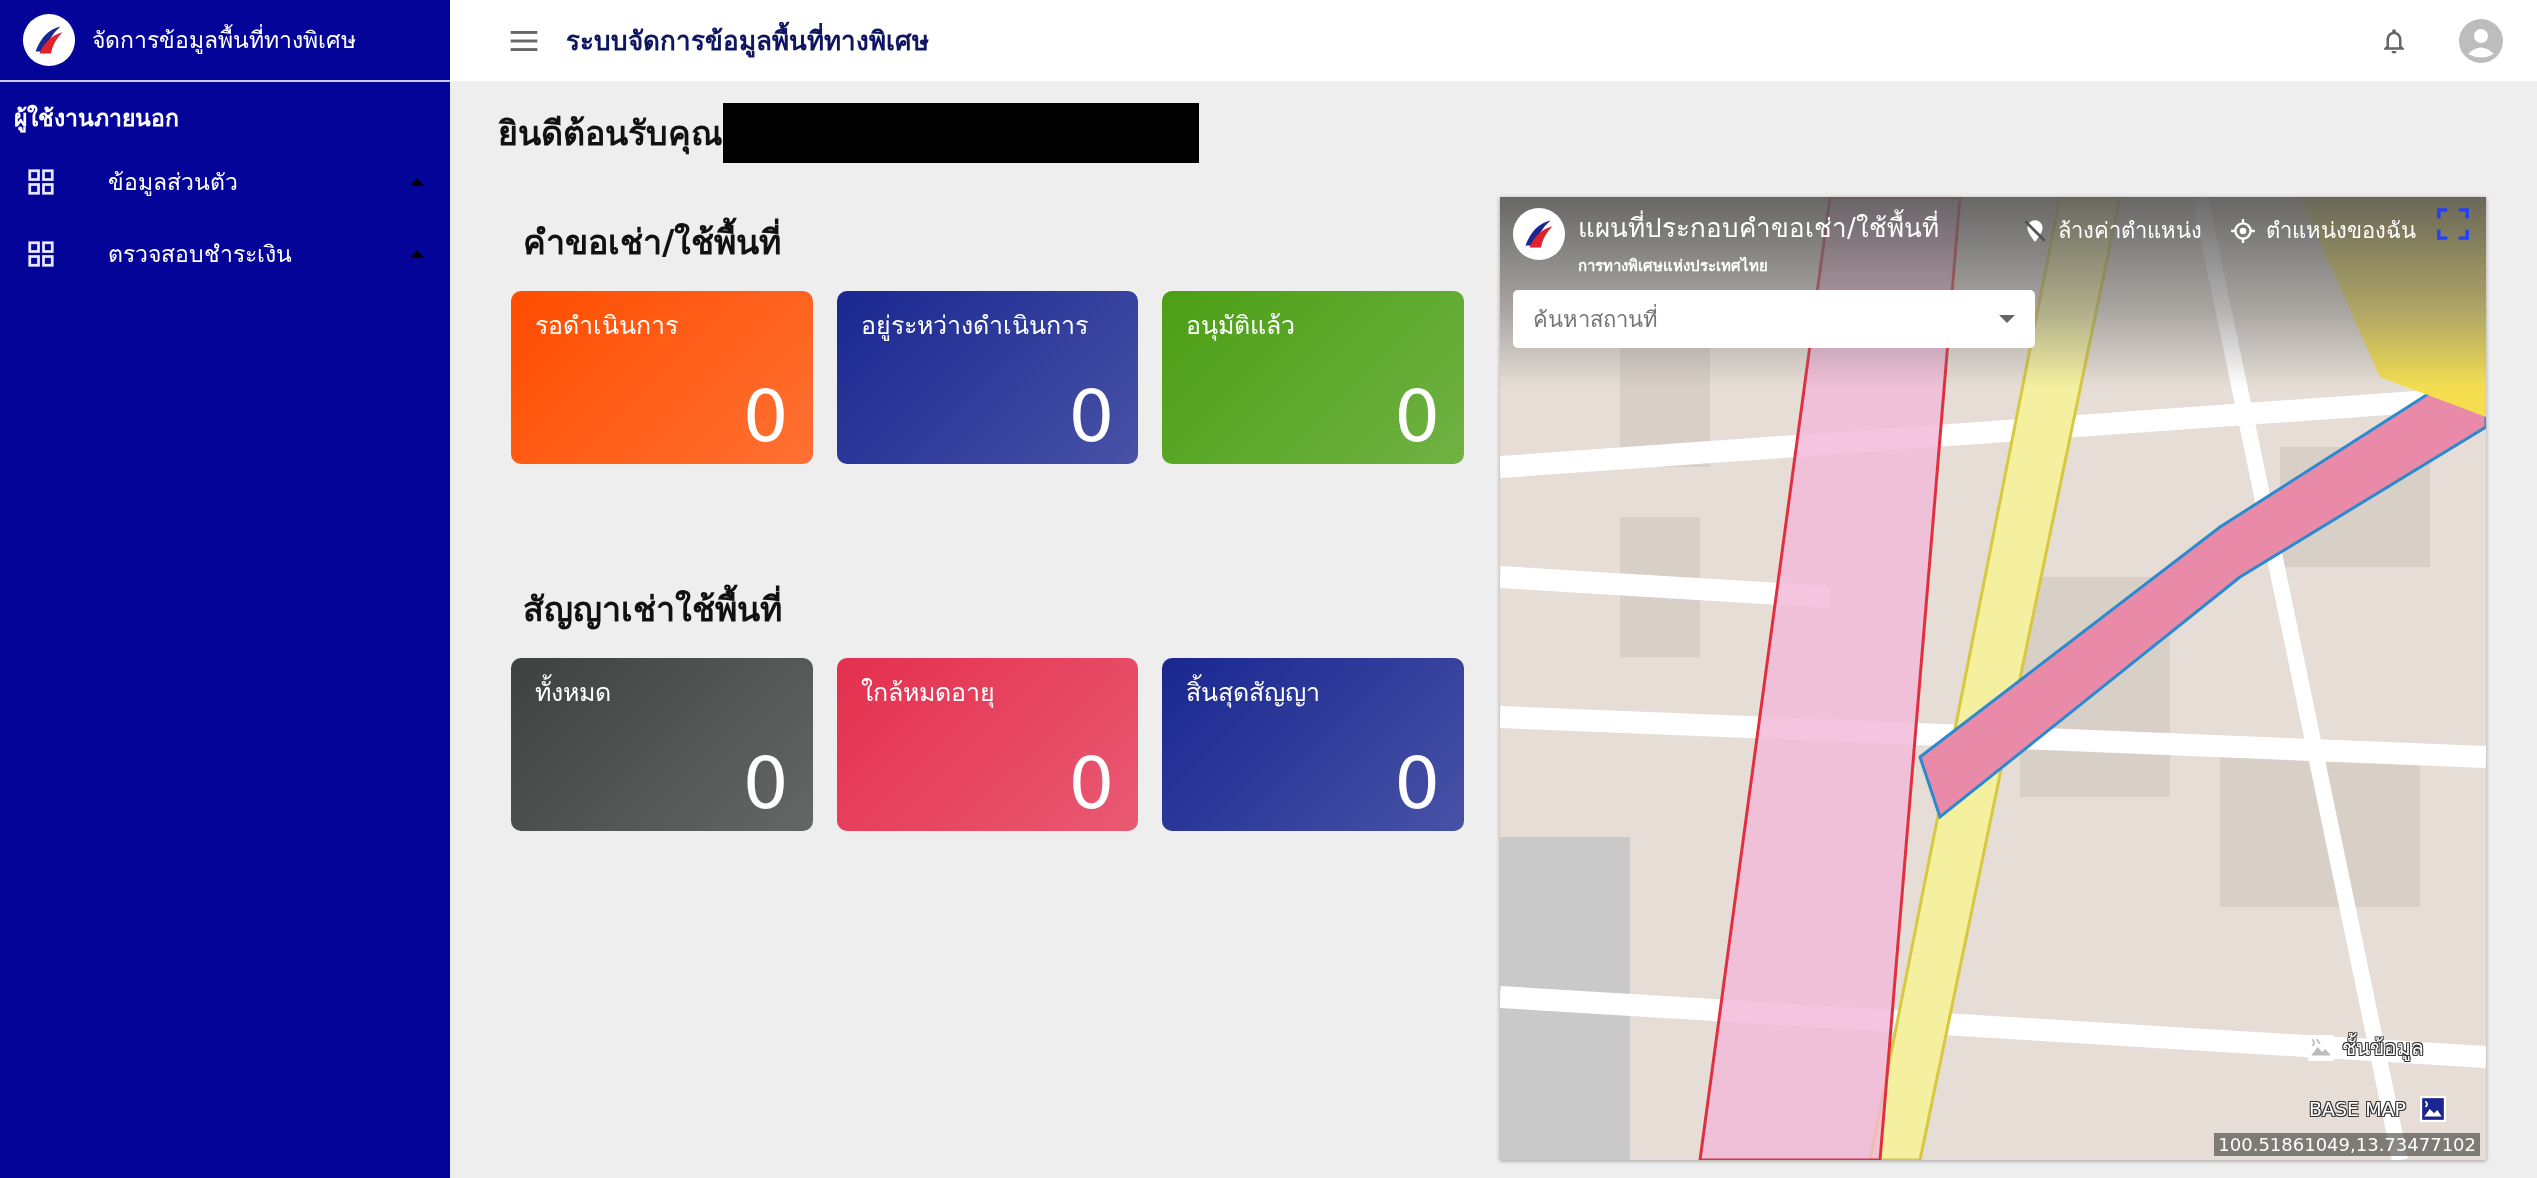  Describe the element at coordinates (524, 40) in the screenshot. I see `menu-icon` at that location.